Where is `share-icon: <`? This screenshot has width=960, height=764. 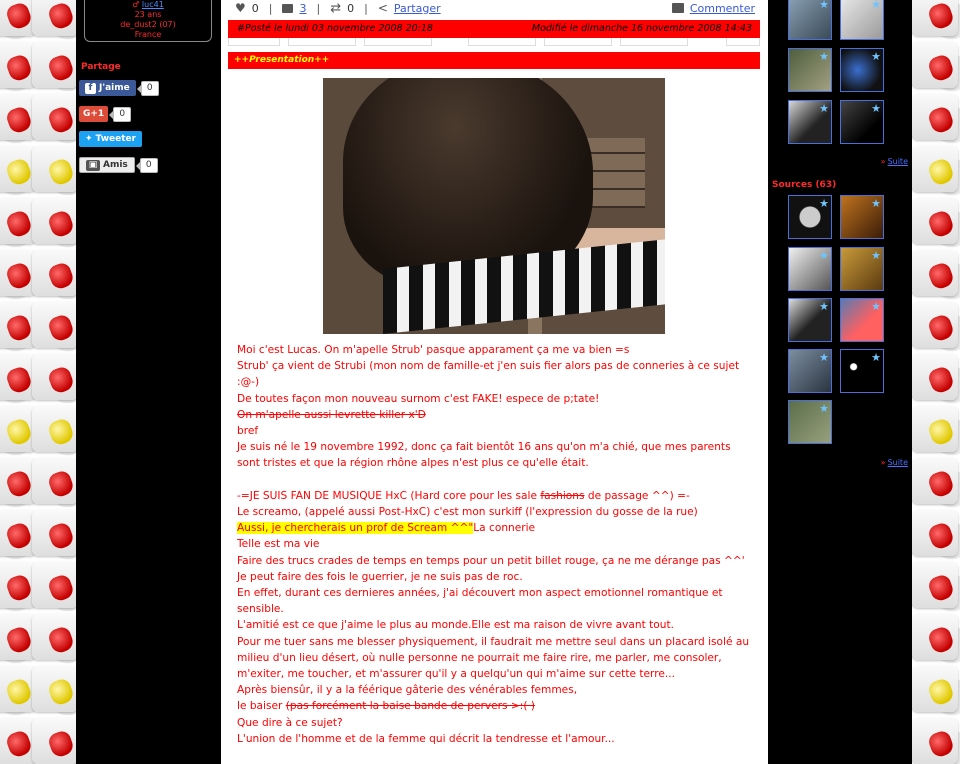
share-icon: < is located at coordinates (382, 8).